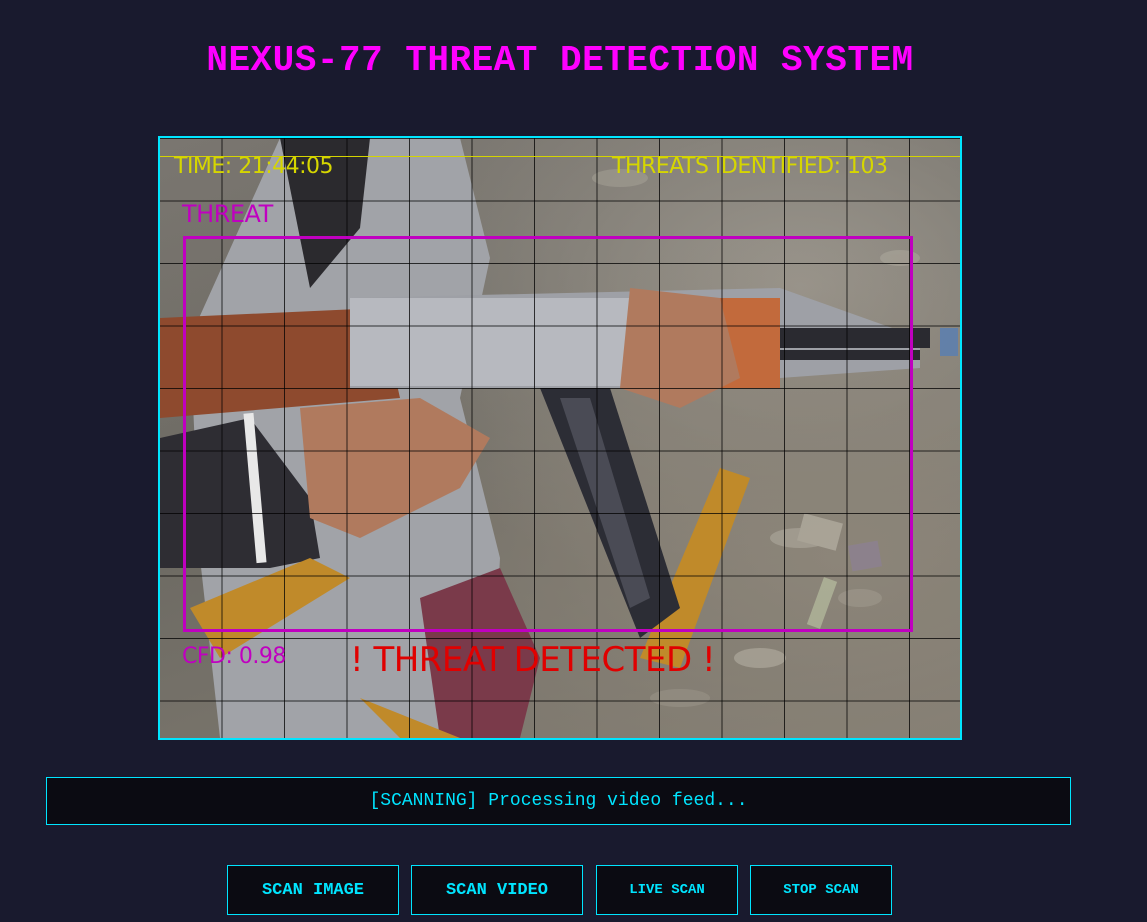 This screenshot has height=922, width=1147. I want to click on threat-alert-text: ! THREAT DETECTED !, so click(533, 660).